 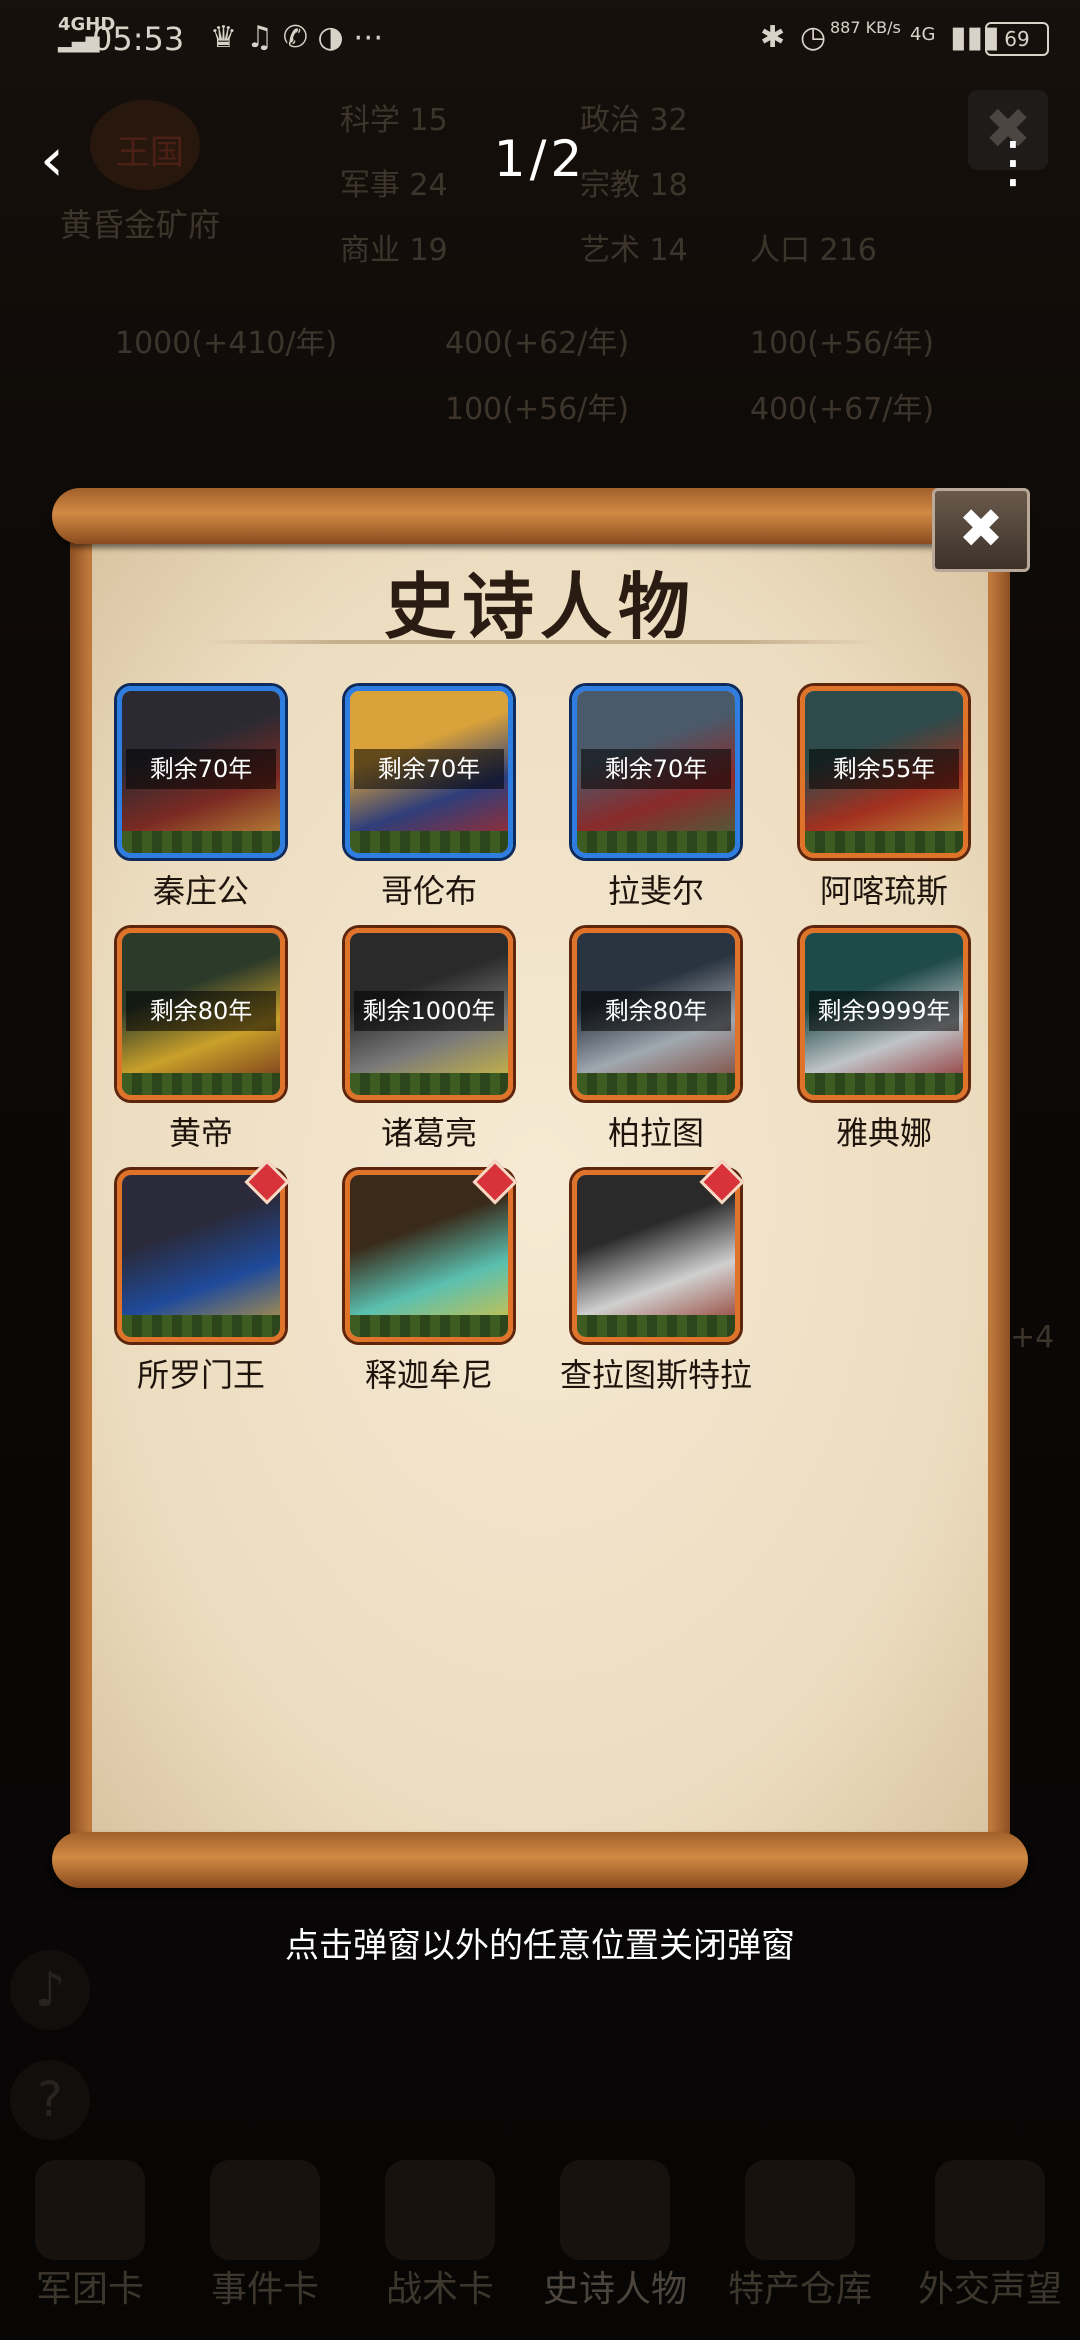 I want to click on character-name: 阿喀琉斯, so click(x=883, y=891).